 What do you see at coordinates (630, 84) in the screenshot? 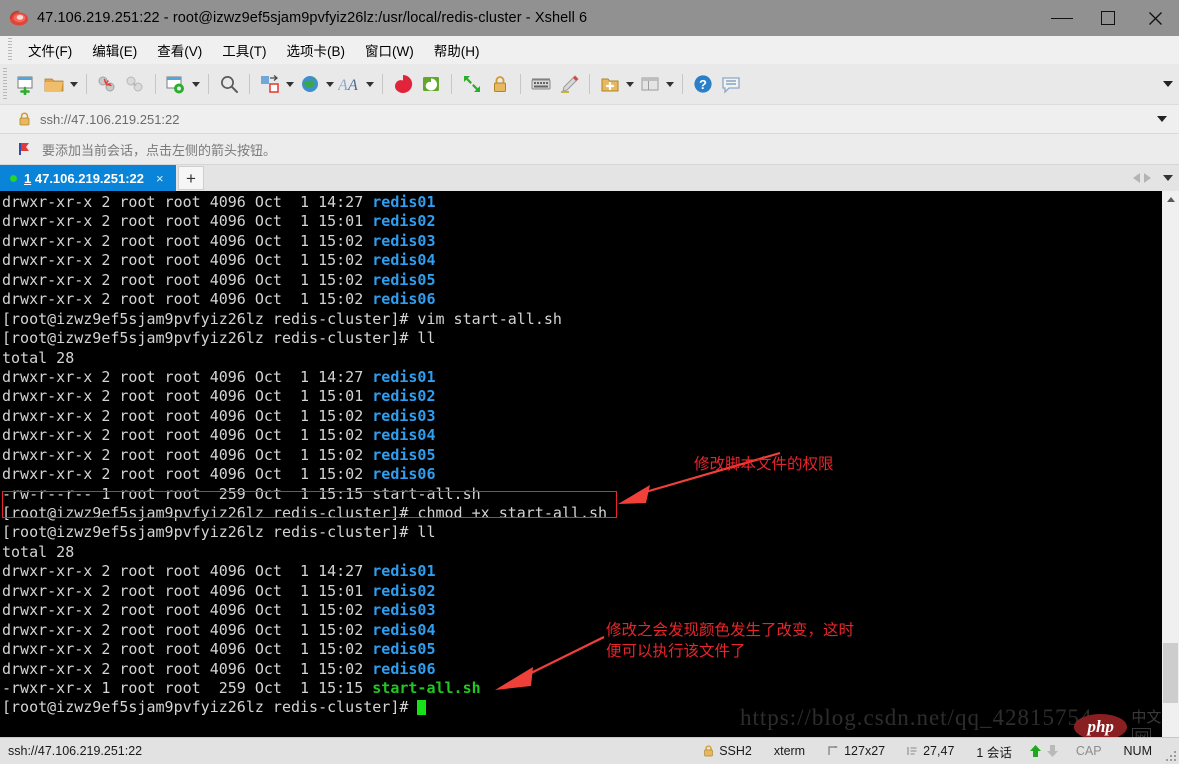
I see `add-note-dropdown-icon` at bounding box center [630, 84].